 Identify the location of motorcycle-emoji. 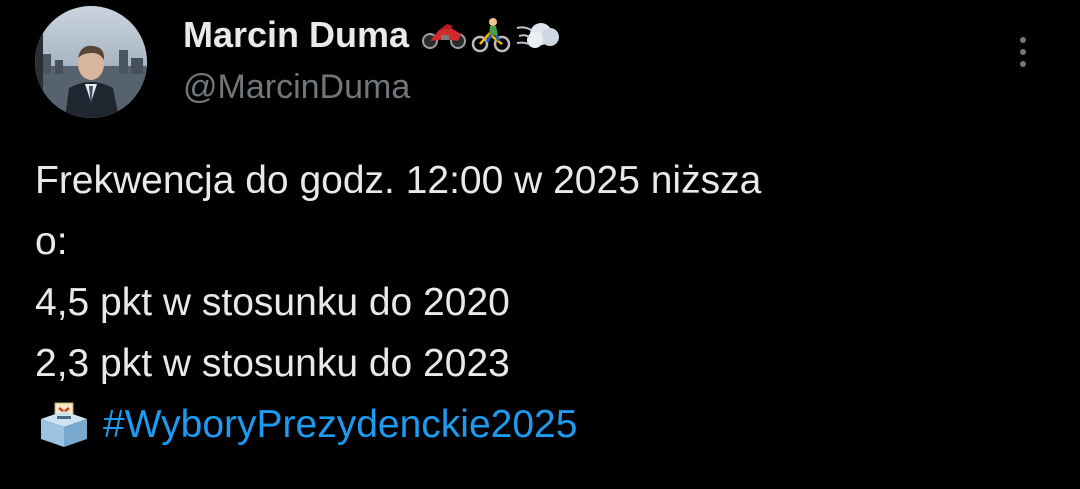
(444, 36).